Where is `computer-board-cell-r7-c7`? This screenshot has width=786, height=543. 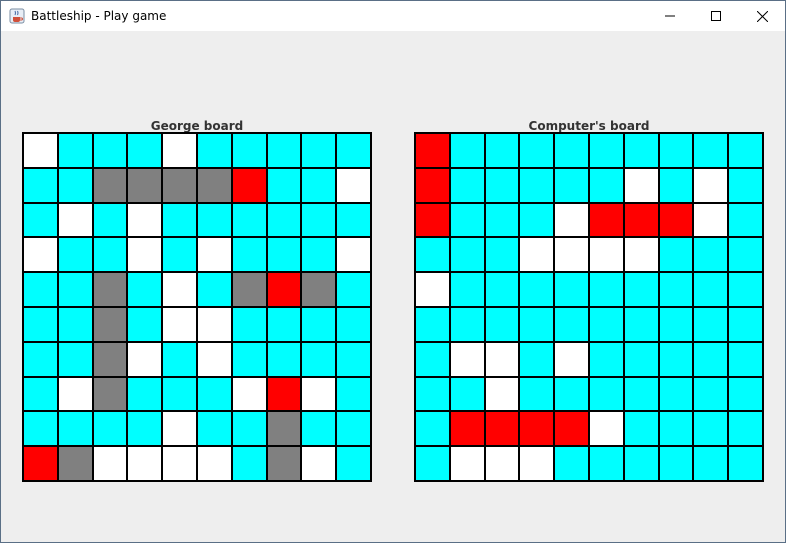 computer-board-cell-r7-c7 is located at coordinates (676, 394).